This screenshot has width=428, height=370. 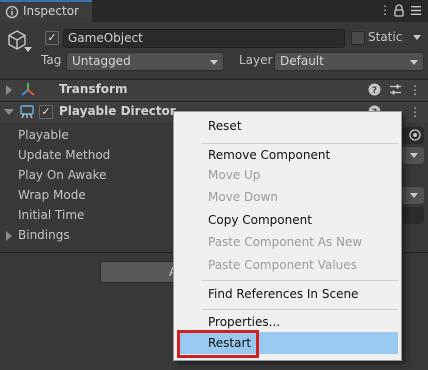 What do you see at coordinates (385, 37) in the screenshot?
I see `static-label: Static` at bounding box center [385, 37].